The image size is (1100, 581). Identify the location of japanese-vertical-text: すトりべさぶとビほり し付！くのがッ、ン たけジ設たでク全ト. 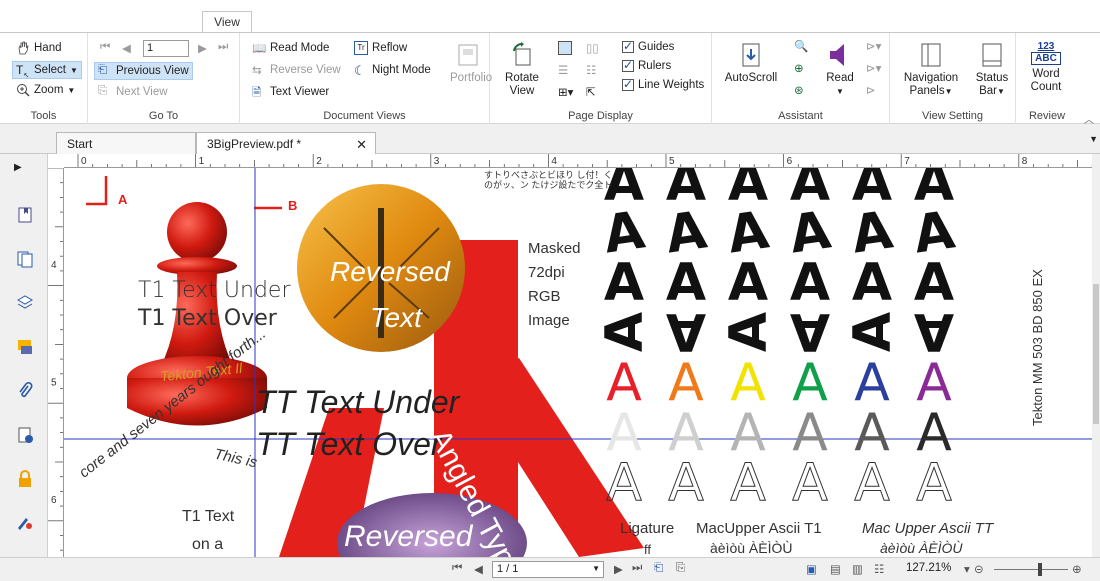
(548, 180).